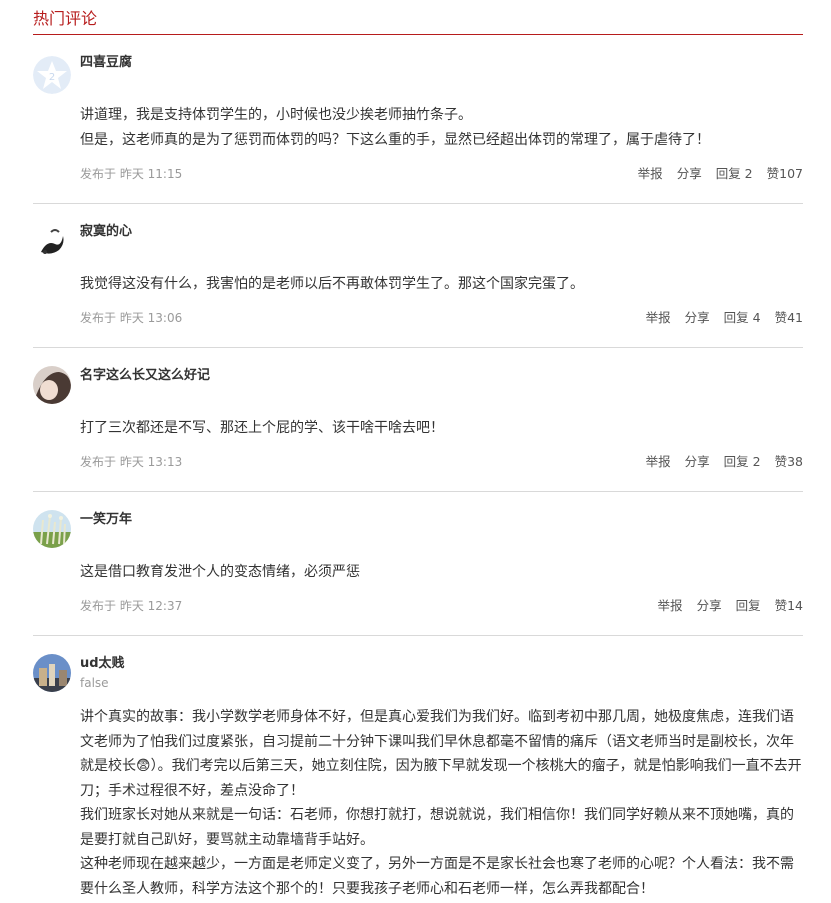  What do you see at coordinates (94, 683) in the screenshot?
I see `user-subtitle: false` at bounding box center [94, 683].